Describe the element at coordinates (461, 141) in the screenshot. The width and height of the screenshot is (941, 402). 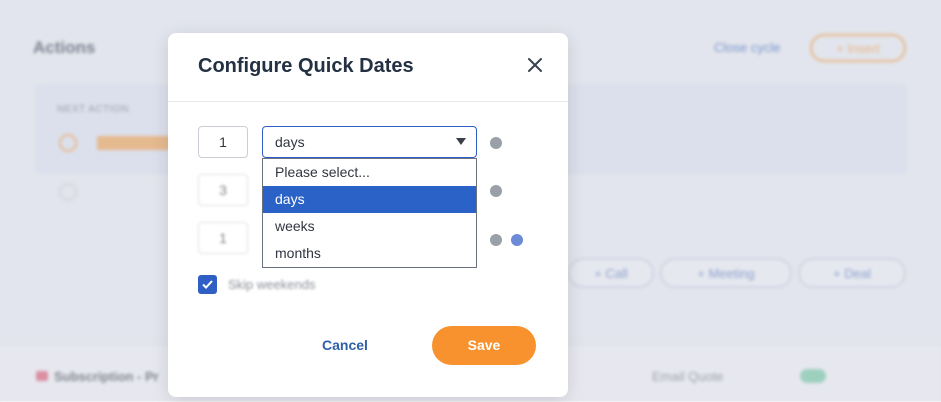
I see `chevron-down-icon` at that location.